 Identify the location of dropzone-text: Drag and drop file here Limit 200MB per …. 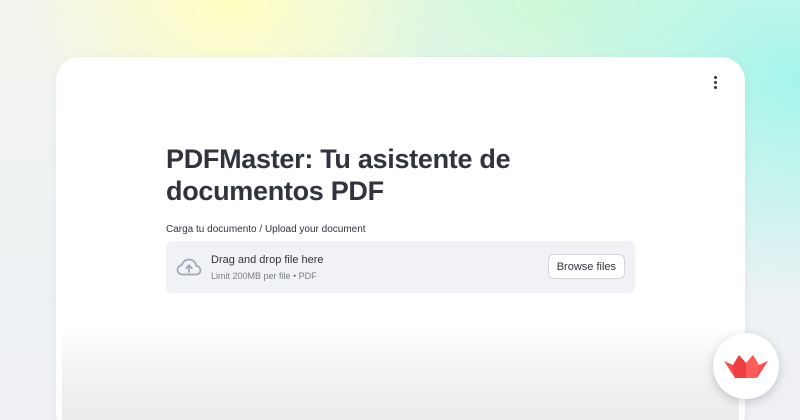
(267, 267).